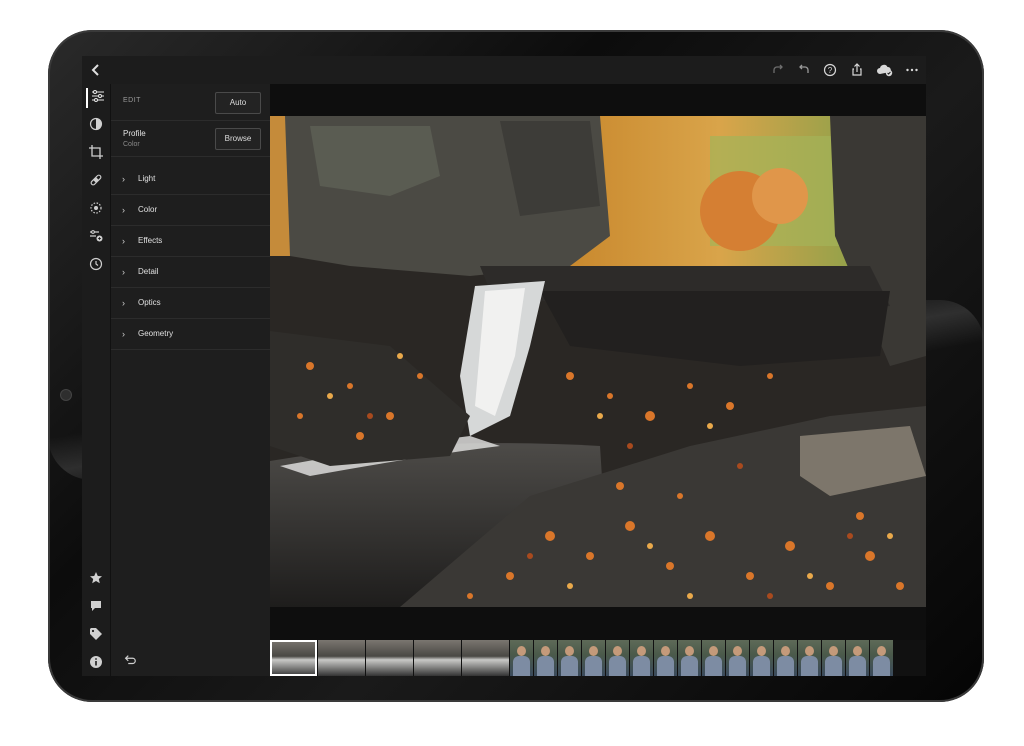 The width and height of the screenshot is (1024, 746). What do you see at coordinates (96, 636) in the screenshot?
I see `tag-icon` at bounding box center [96, 636].